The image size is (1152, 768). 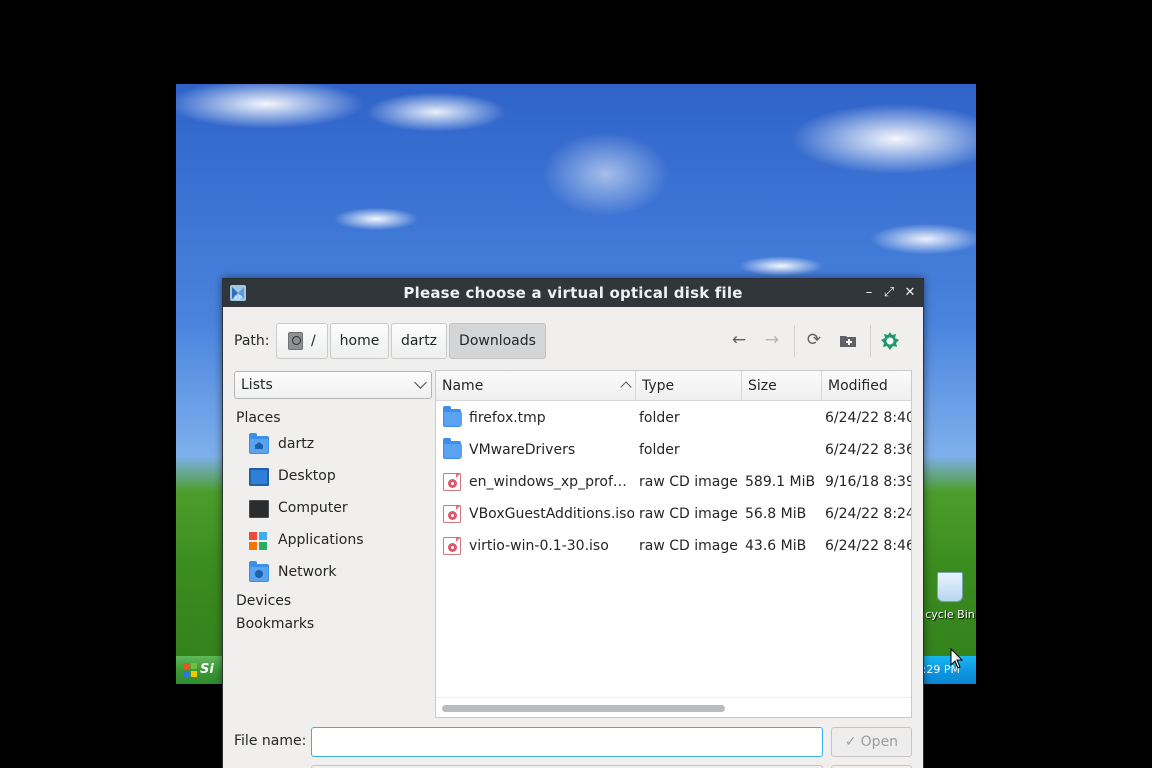 What do you see at coordinates (776, 514) in the screenshot?
I see `file-size: 56.8 MiB` at bounding box center [776, 514].